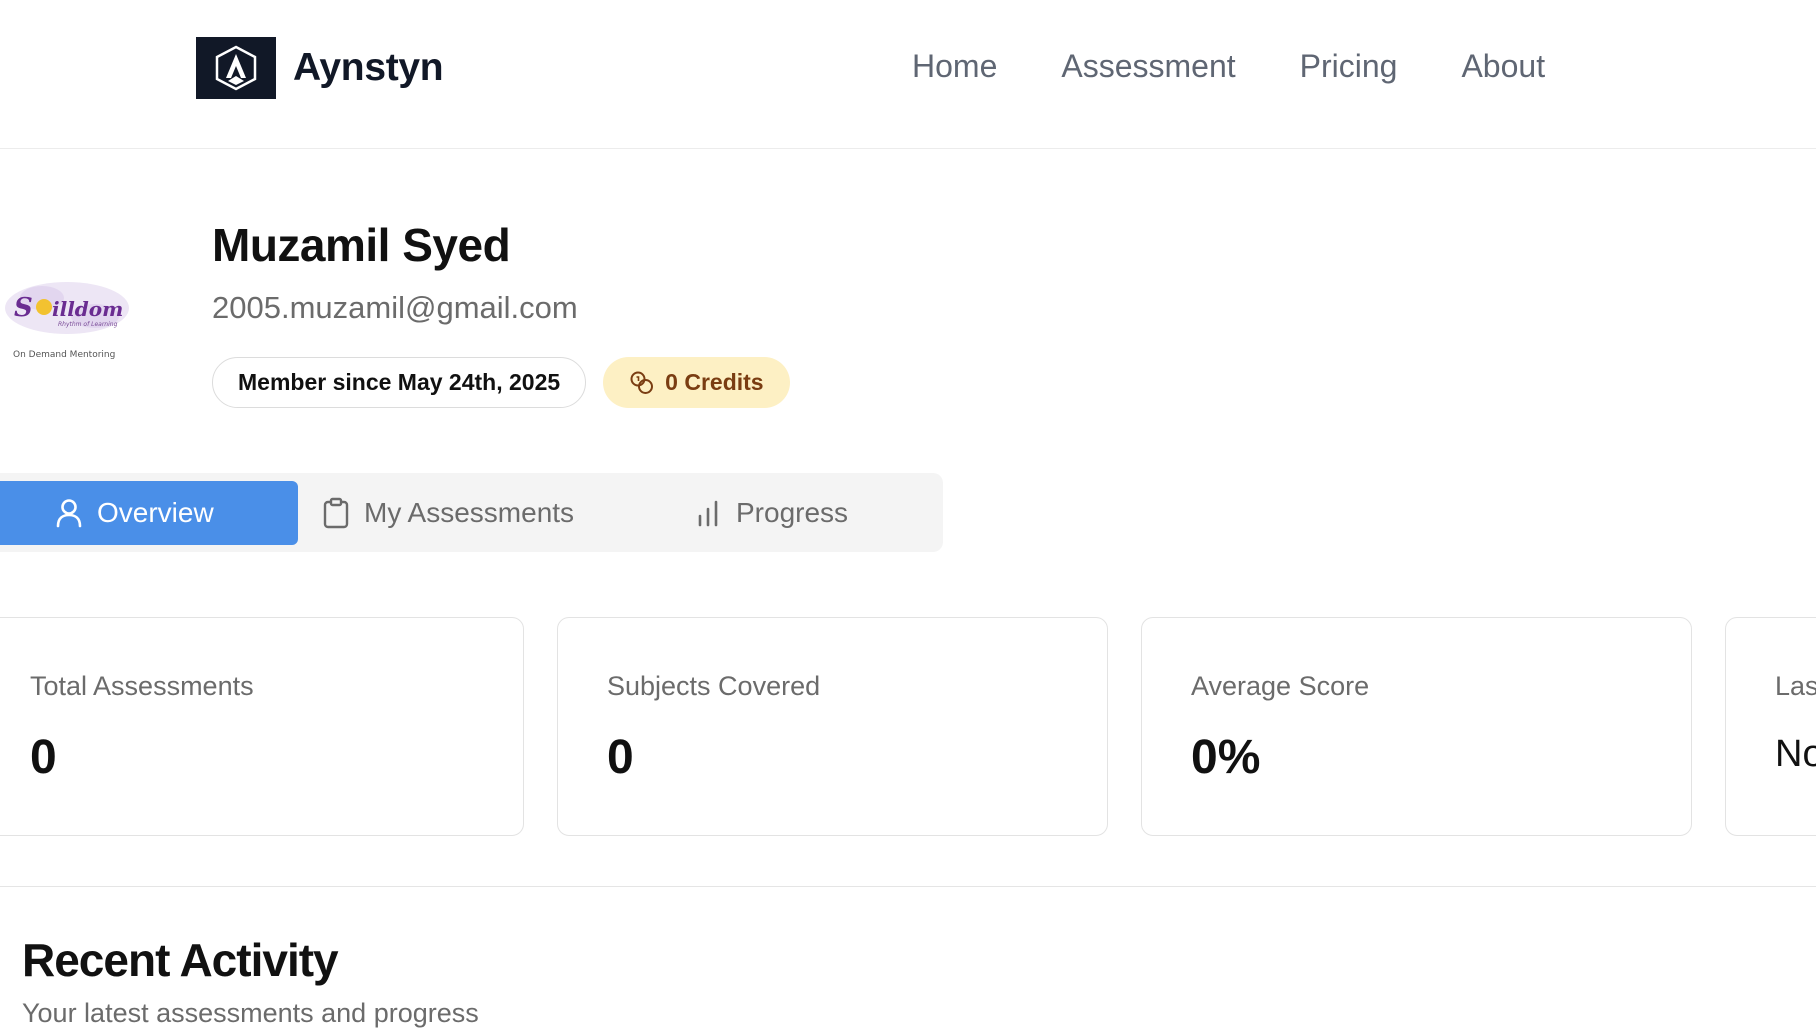 The width and height of the screenshot is (1816, 1036). What do you see at coordinates (1795, 754) in the screenshot?
I see `stat-value: No` at bounding box center [1795, 754].